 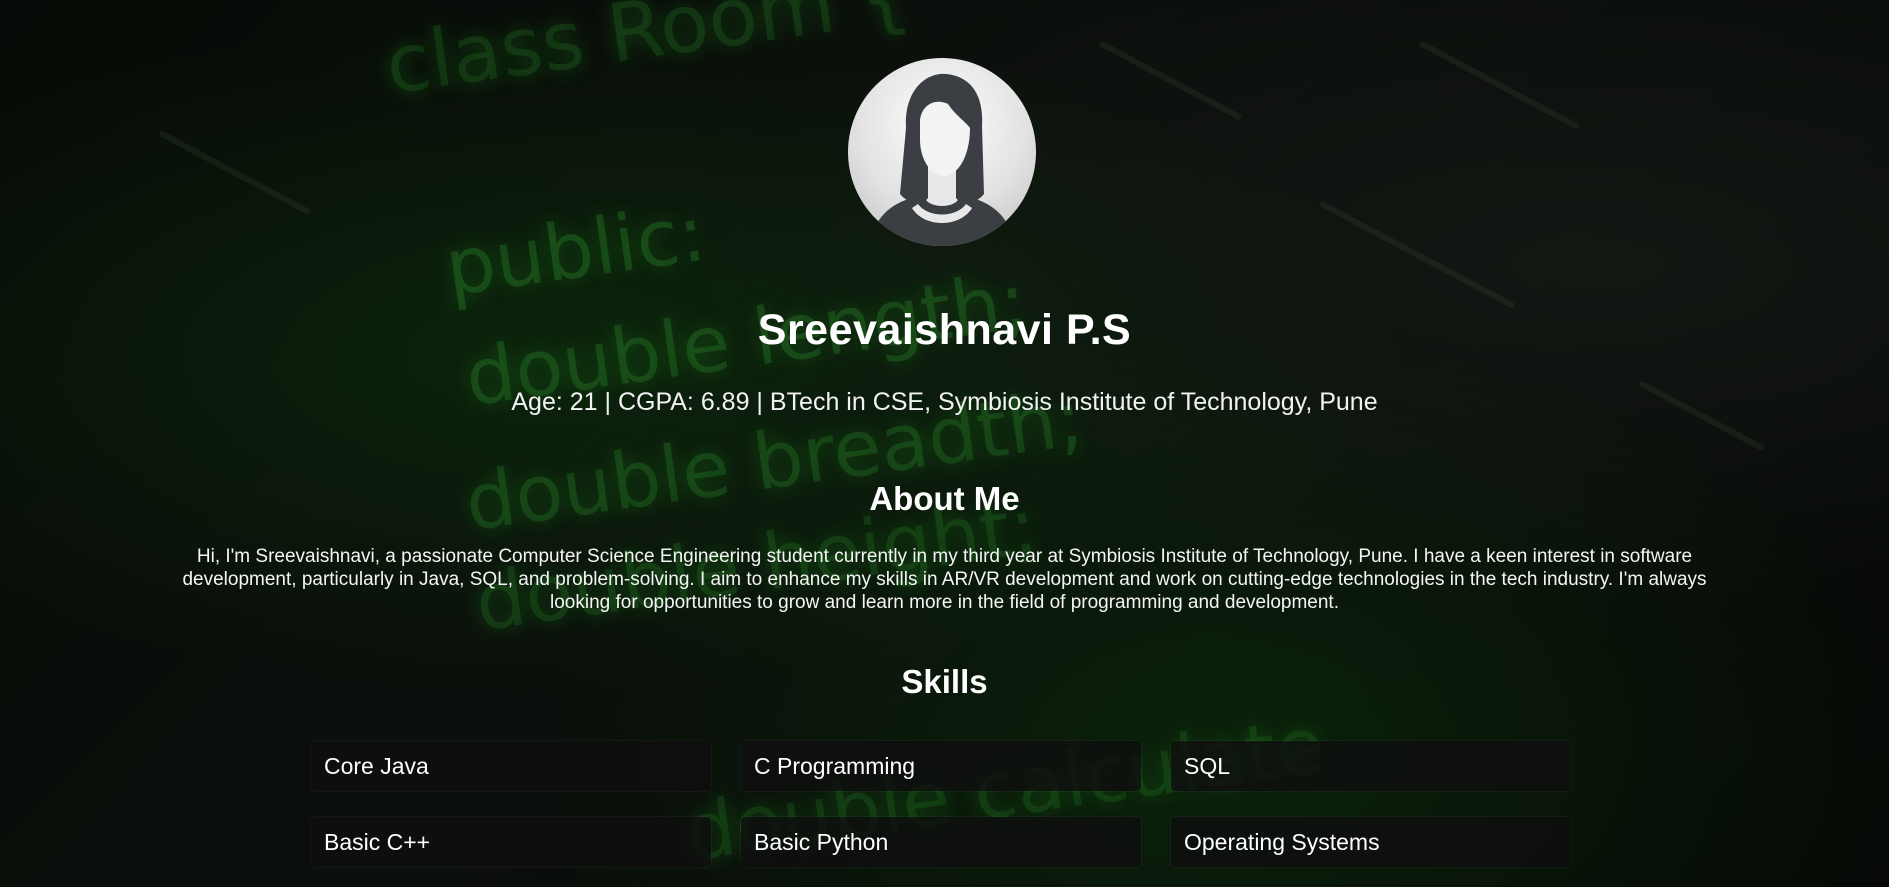 What do you see at coordinates (511, 766) in the screenshot?
I see `skill-card-core-java: Core Java` at bounding box center [511, 766].